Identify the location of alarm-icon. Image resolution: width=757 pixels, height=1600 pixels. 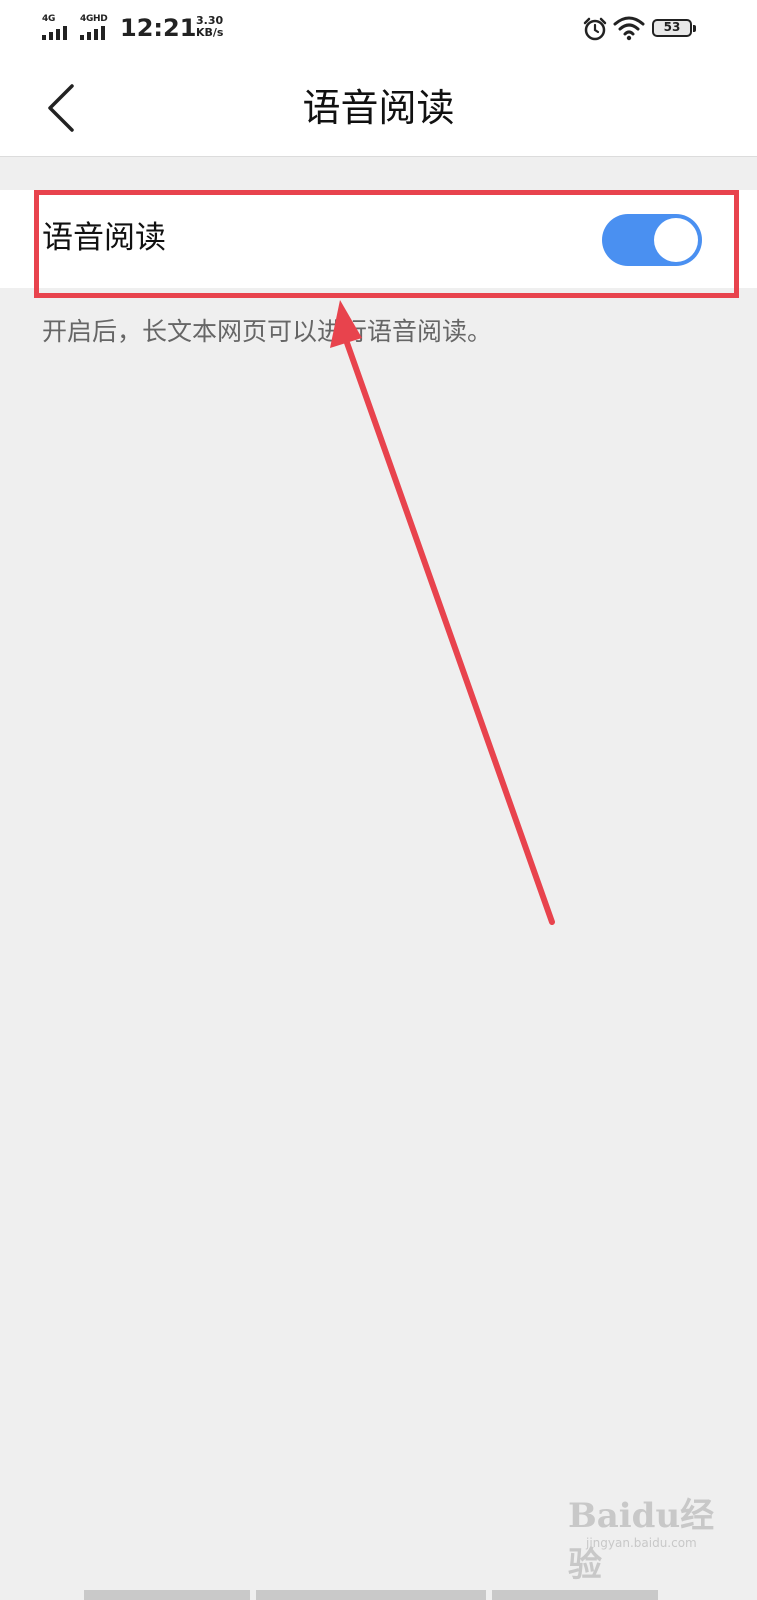
(595, 29).